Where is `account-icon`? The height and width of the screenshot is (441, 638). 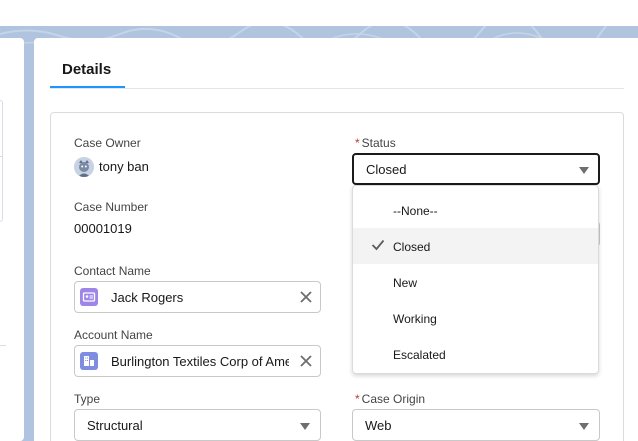 account-icon is located at coordinates (89, 361).